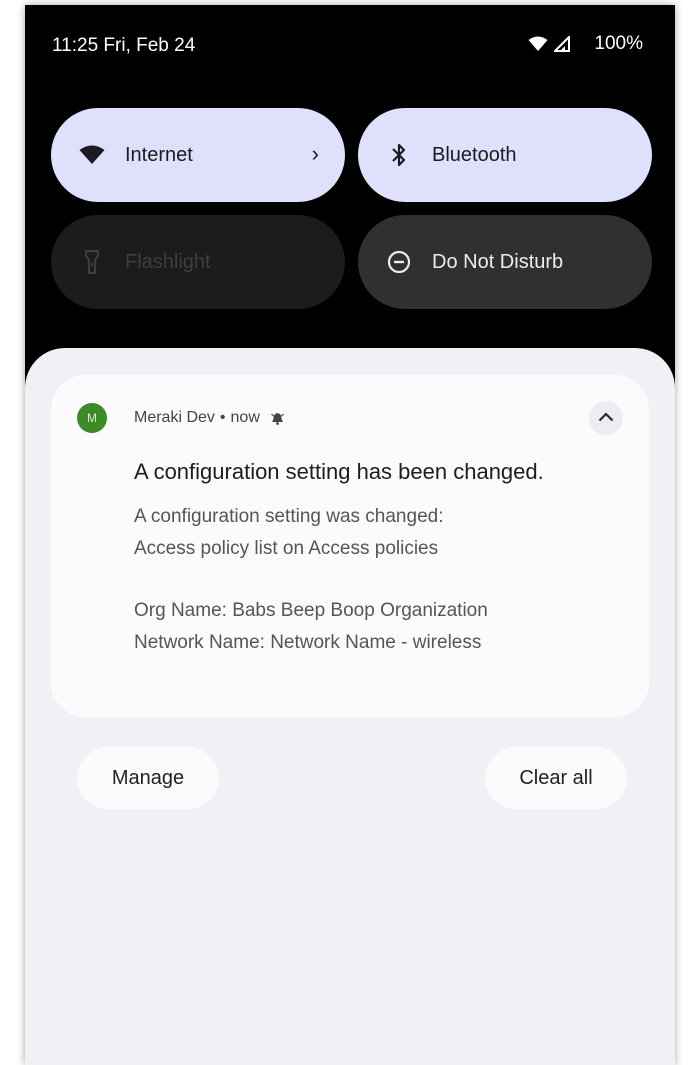 The image size is (690, 1065). I want to click on app-icon: M, so click(92, 418).